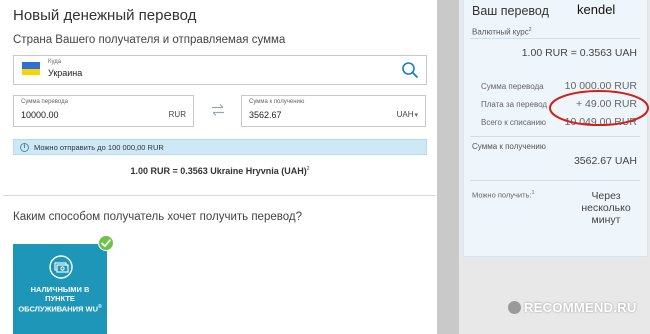 This screenshot has height=334, width=650. What do you see at coordinates (265, 115) in the screenshot?
I see `receive-amount-value: 3562.67` at bounding box center [265, 115].